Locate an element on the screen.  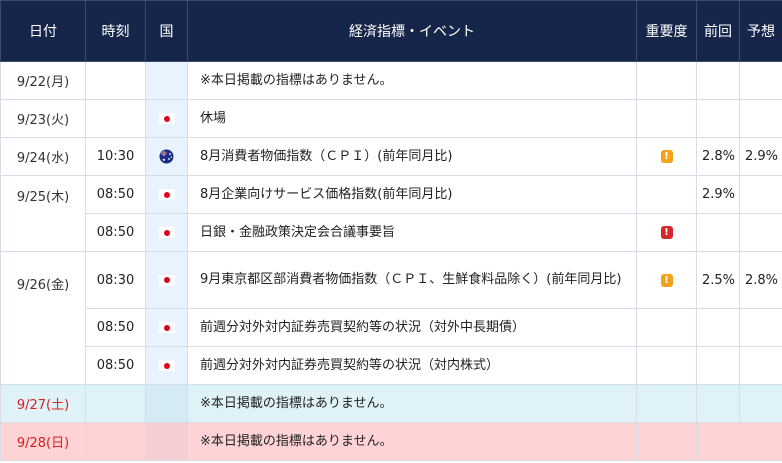
forecast-cell: 2.8% is located at coordinates (760, 280).